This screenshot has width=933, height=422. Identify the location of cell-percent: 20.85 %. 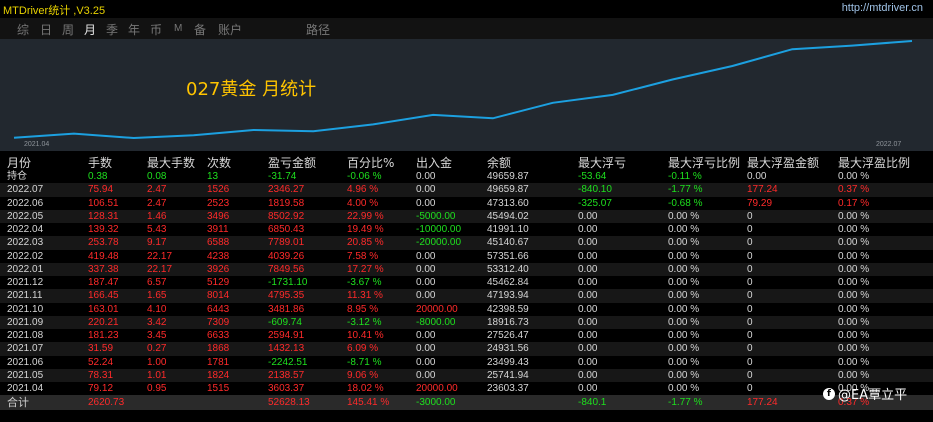
(365, 243).